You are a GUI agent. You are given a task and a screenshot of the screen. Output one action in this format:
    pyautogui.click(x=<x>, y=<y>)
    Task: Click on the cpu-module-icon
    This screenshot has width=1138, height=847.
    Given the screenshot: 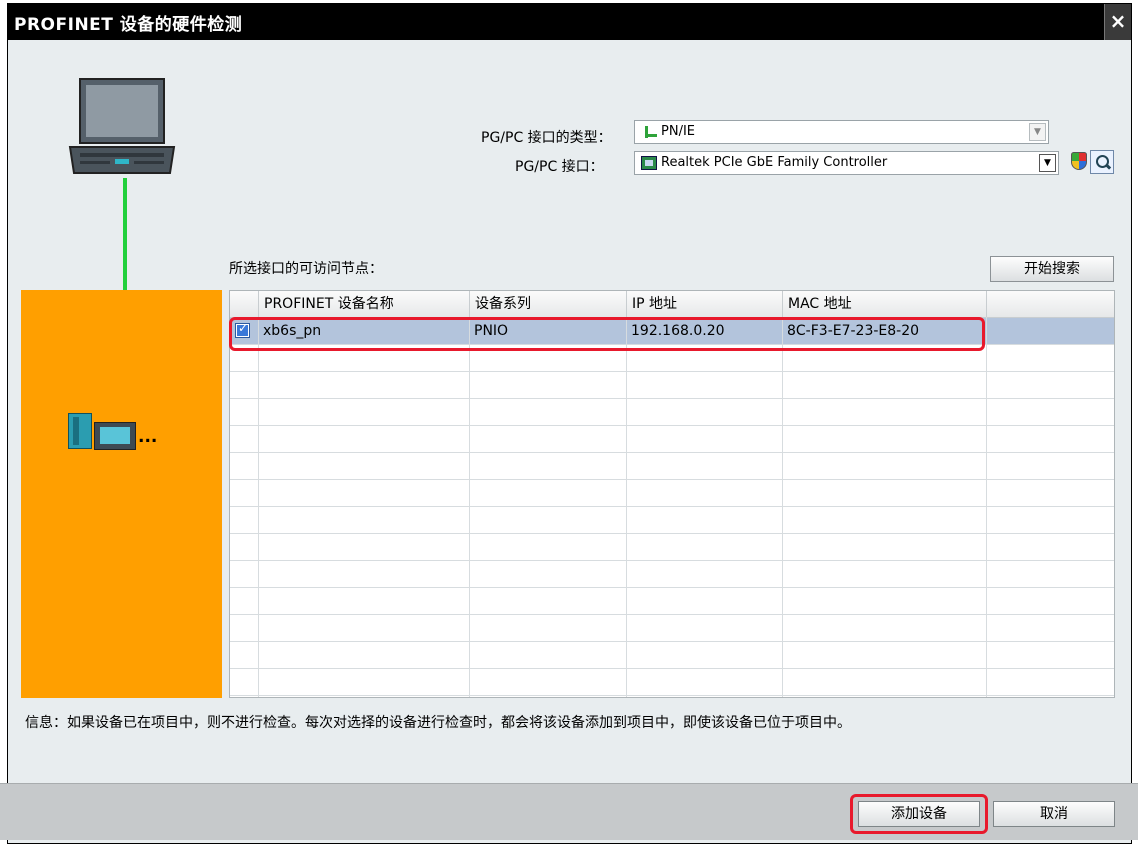 What is the action you would take?
    pyautogui.click(x=80, y=431)
    